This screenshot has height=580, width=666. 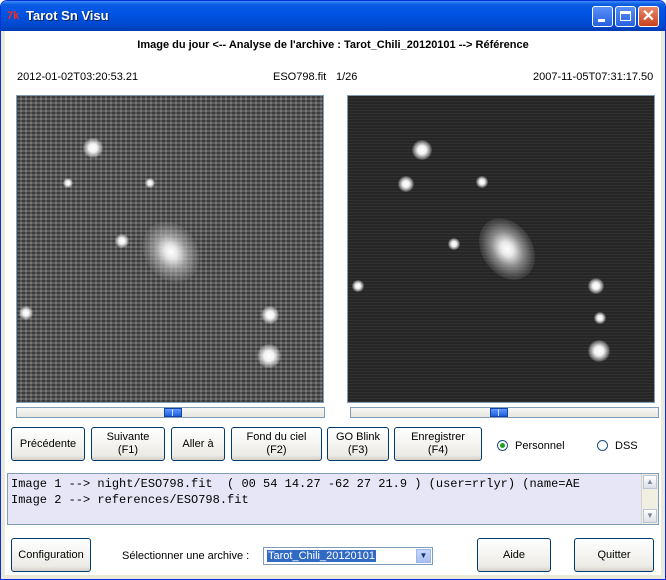 I want to click on goto-button: Aller à, so click(x=198, y=444).